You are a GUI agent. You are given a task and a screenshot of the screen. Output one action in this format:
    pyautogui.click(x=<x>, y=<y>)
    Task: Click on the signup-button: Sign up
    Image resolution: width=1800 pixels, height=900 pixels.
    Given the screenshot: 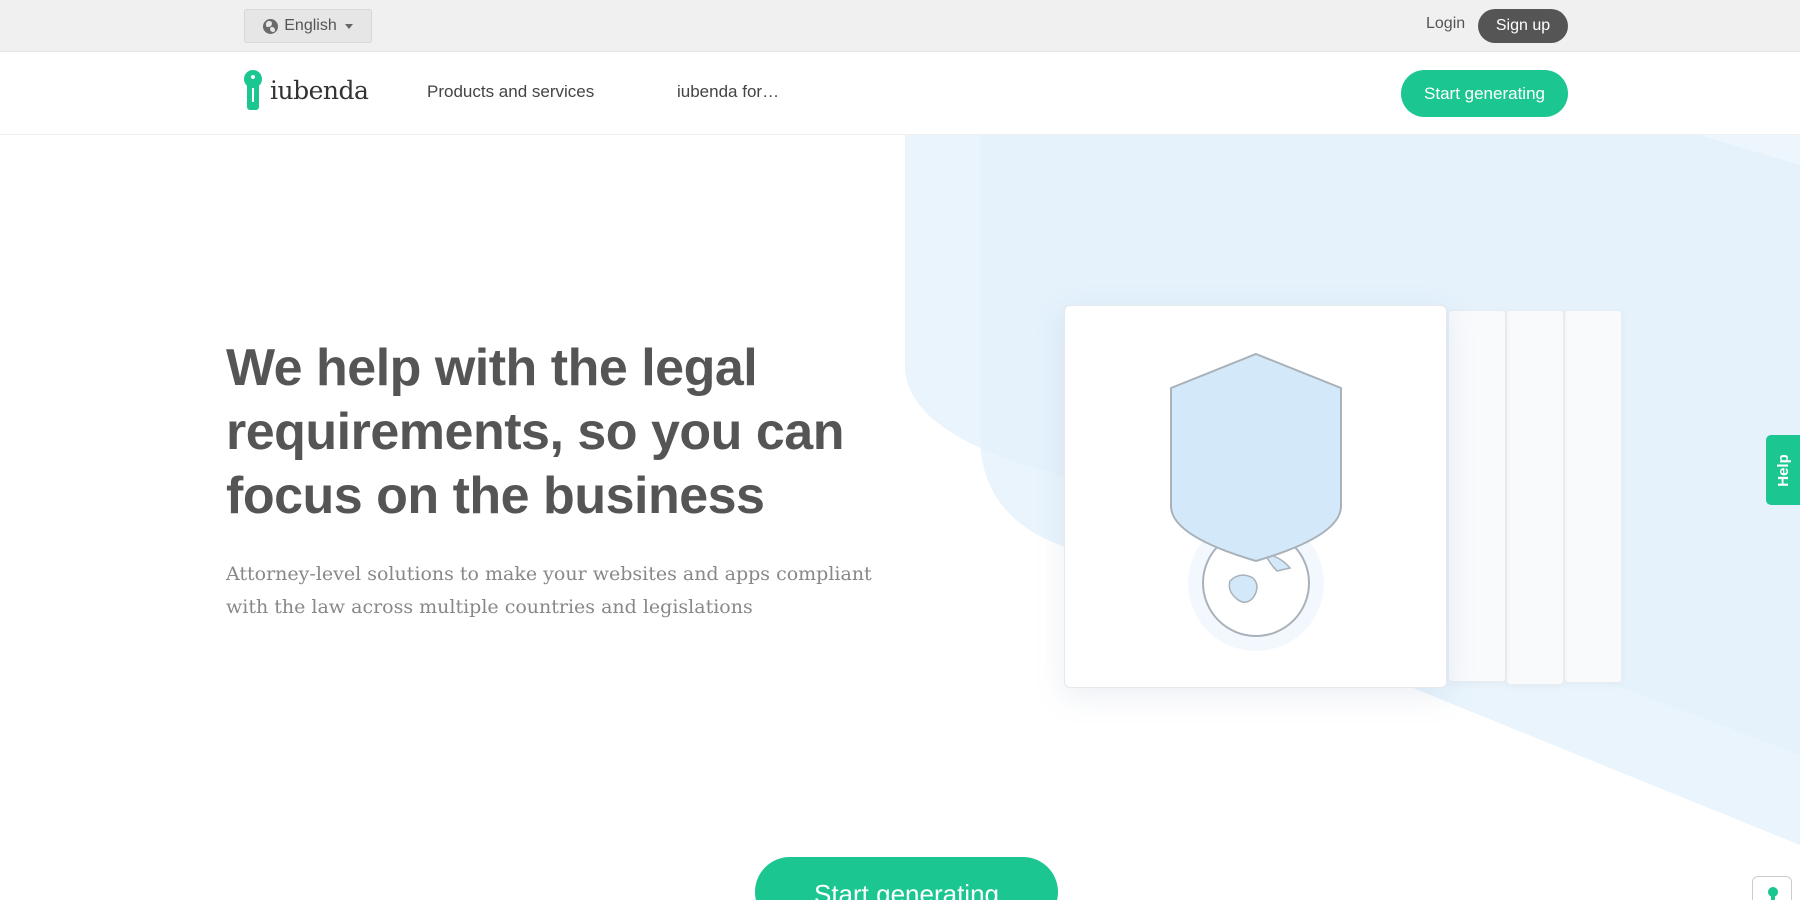 What is the action you would take?
    pyautogui.click(x=1523, y=26)
    